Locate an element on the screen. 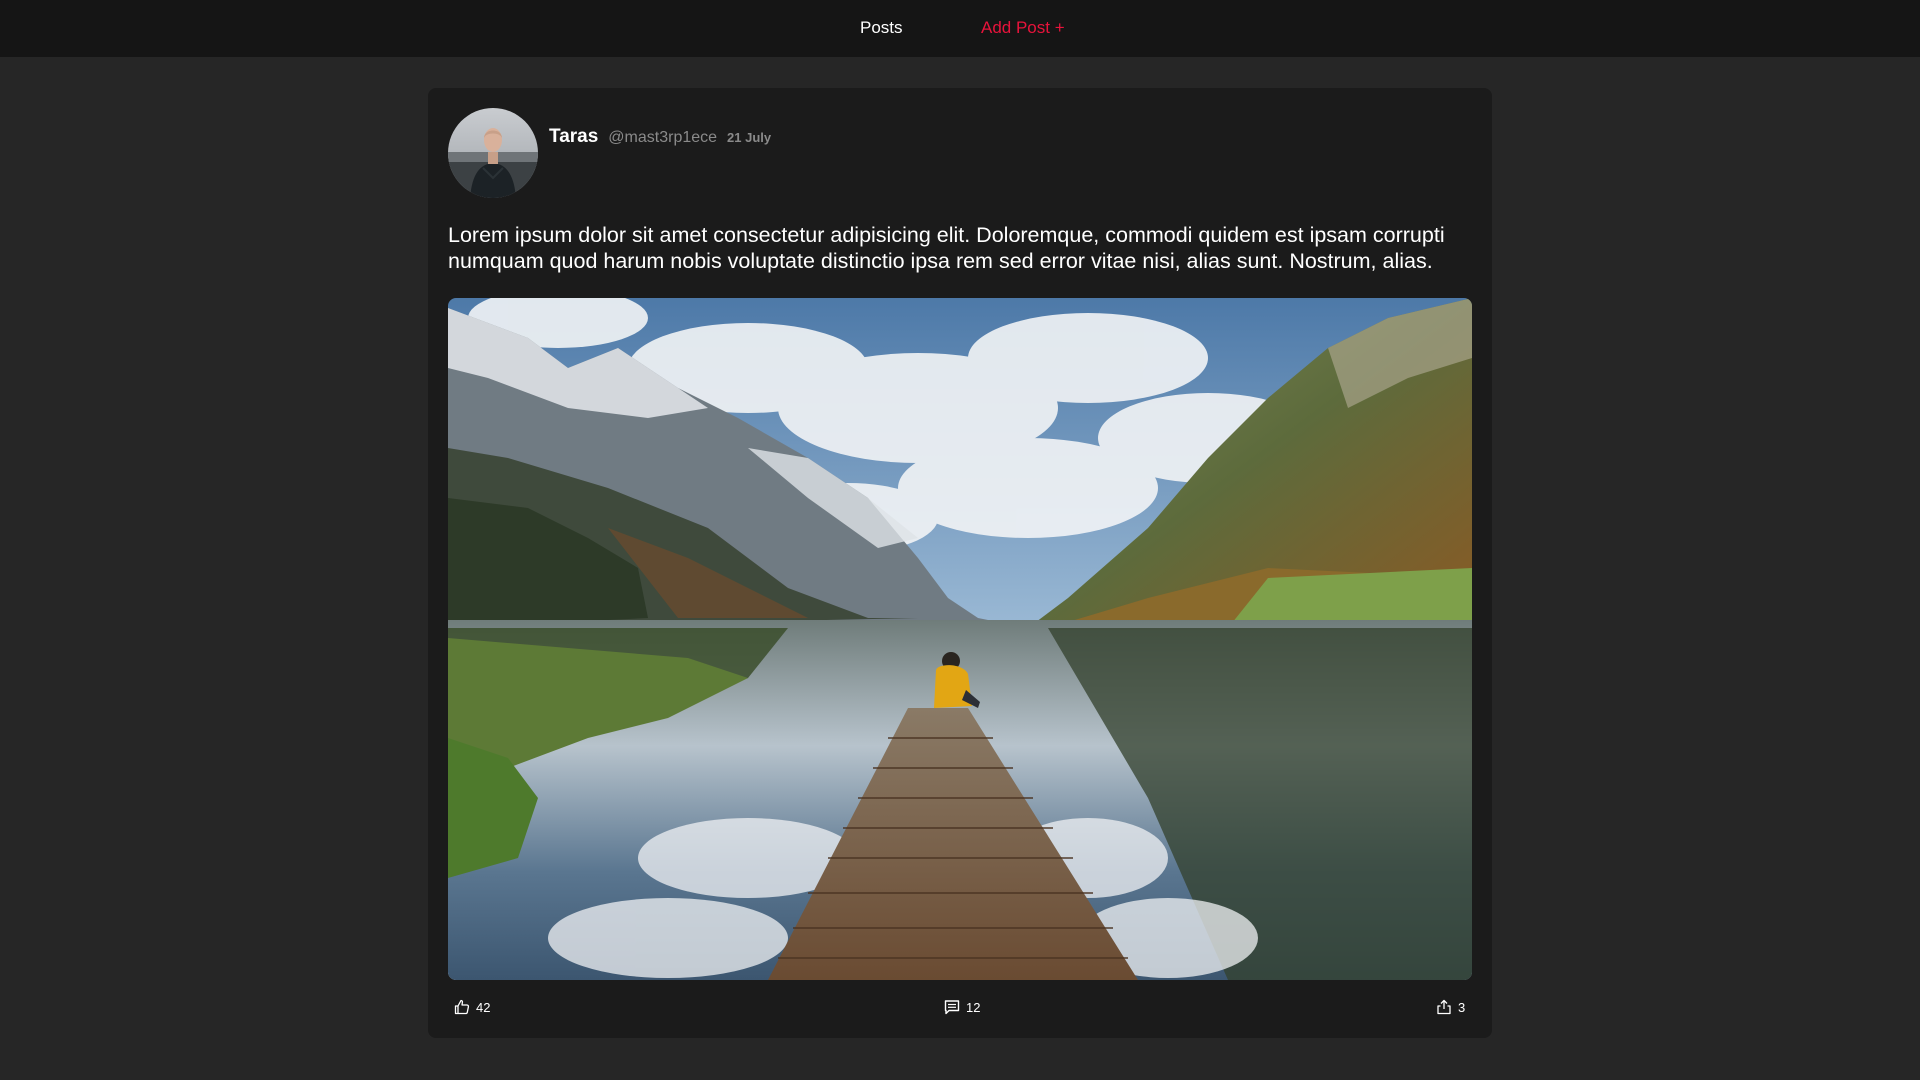 The height and width of the screenshot is (1080, 1920). avatar-image is located at coordinates (493, 153).